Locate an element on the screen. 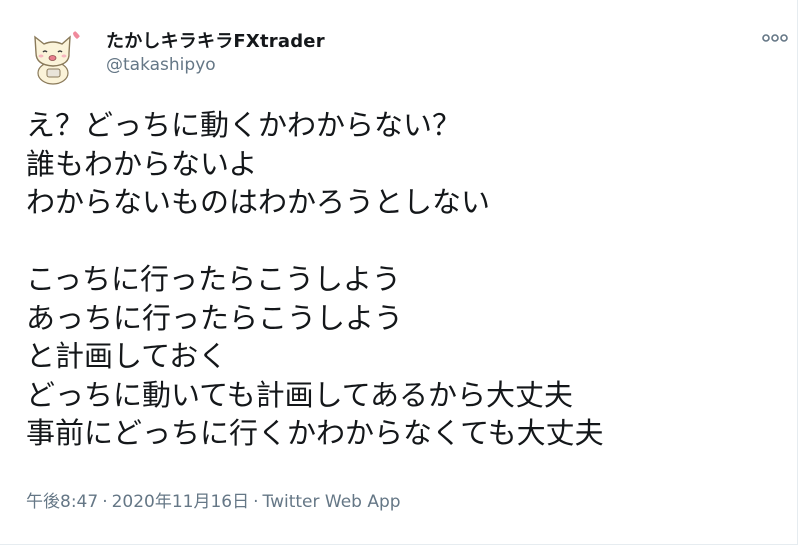  author-username: @takashipyo is located at coordinates (161, 65).